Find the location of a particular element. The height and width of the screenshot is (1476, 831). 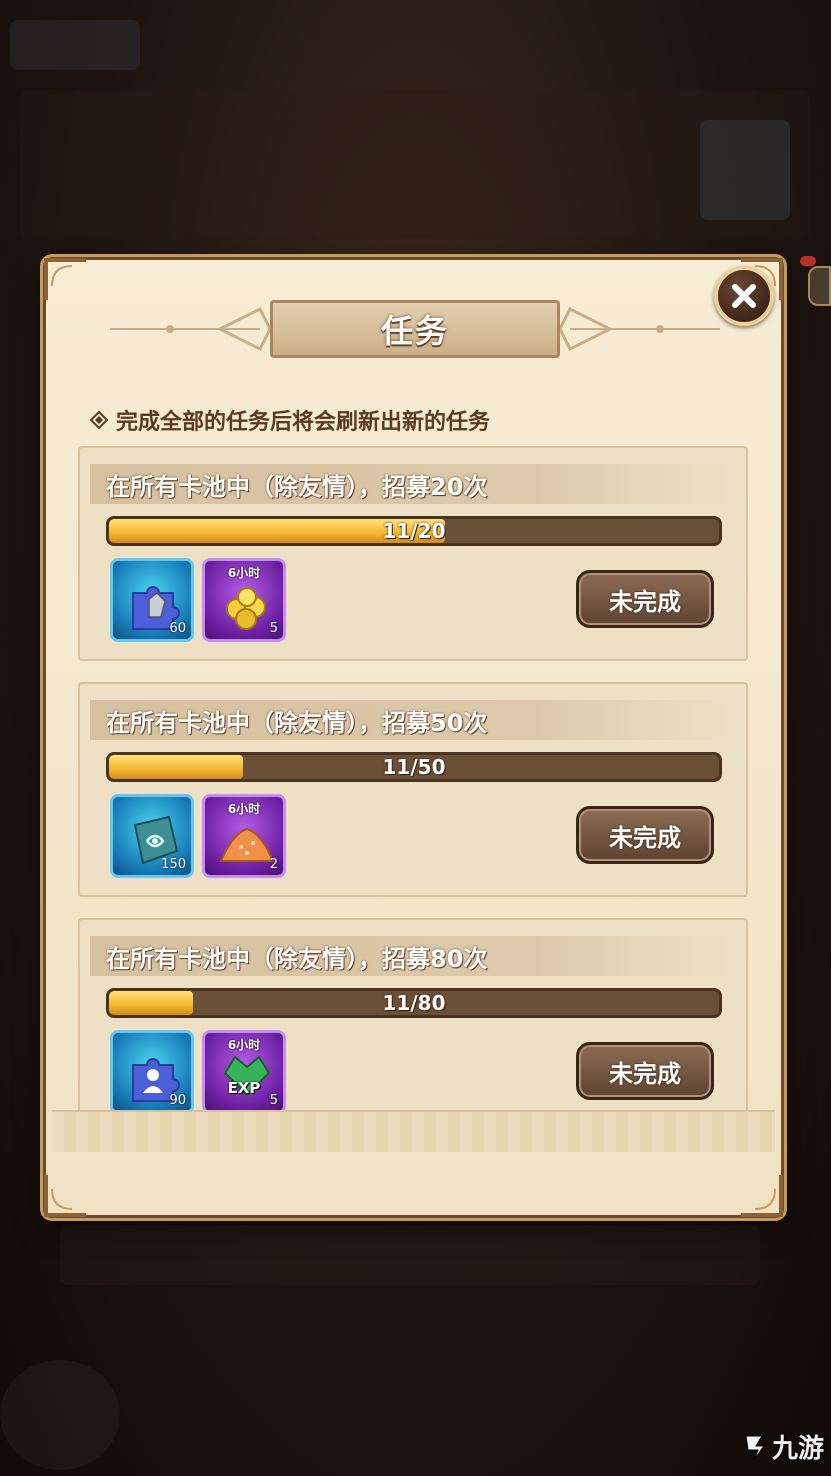

task-card: 在所有卡池中（除友情），招募50次 11/50 150 6小时 2 未完成 is located at coordinates (413, 789).